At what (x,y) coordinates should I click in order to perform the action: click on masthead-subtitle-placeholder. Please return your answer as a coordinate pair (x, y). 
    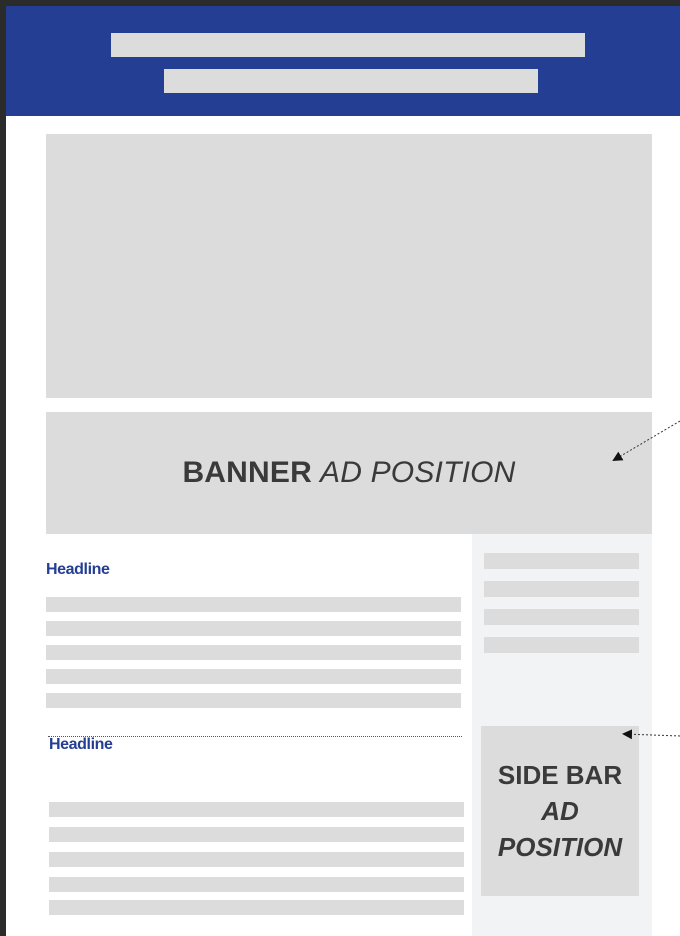
    Looking at the image, I should click on (351, 81).